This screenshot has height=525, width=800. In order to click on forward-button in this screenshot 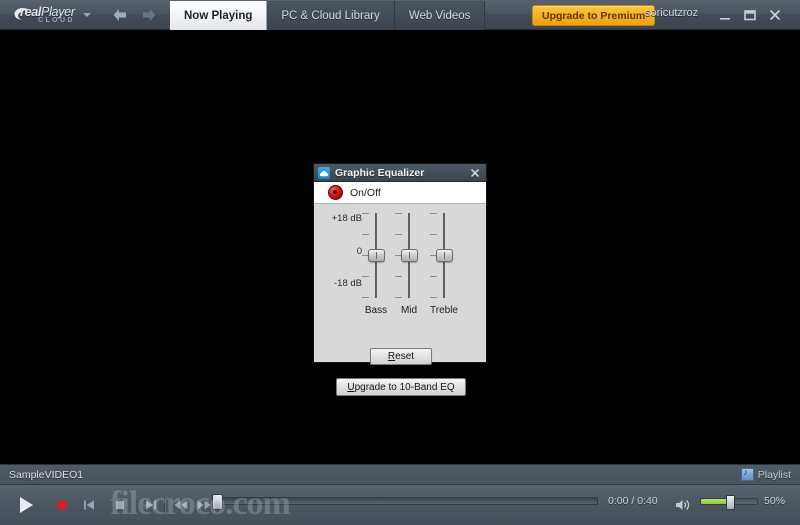, I will do `click(149, 15)`.